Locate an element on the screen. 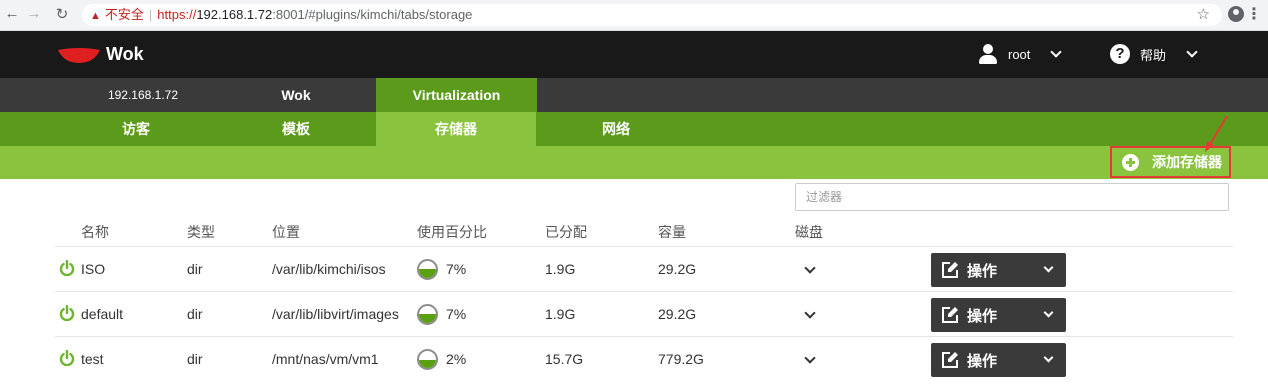  column-header-usage: 使用百分比 is located at coordinates (452, 232).